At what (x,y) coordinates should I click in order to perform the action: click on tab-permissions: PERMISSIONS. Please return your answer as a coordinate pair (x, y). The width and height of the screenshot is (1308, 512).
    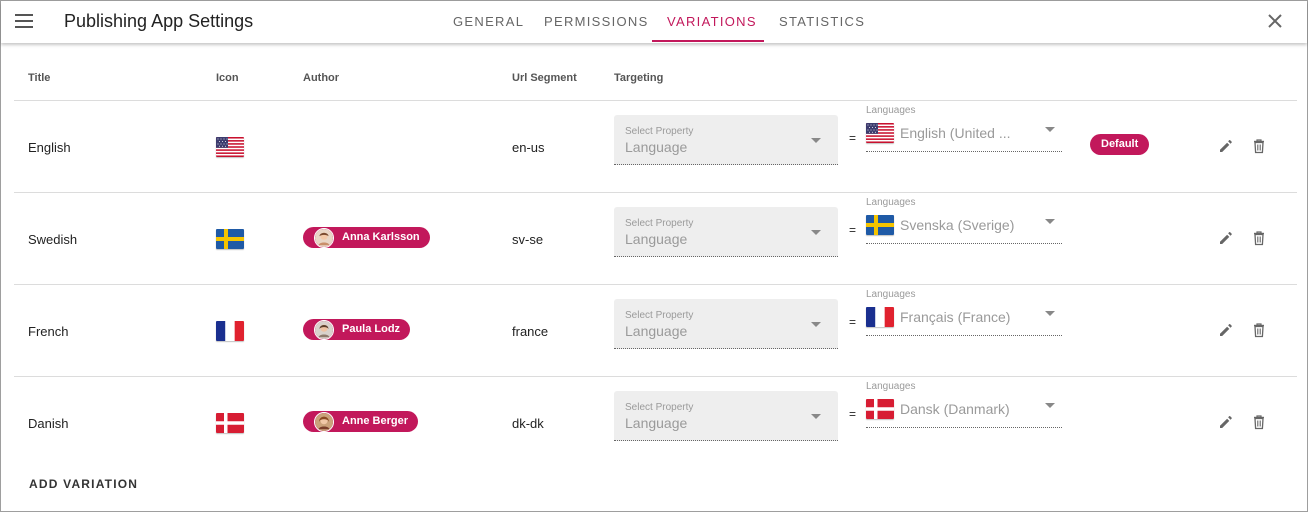
    Looking at the image, I should click on (596, 21).